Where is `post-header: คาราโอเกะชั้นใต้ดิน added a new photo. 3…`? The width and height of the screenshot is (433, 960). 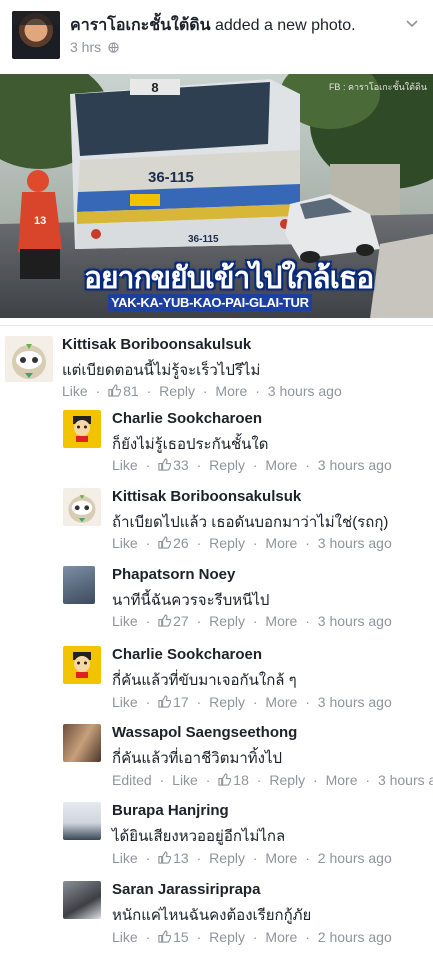
post-header: คาราโอเกะชั้นใต้ดิน added a new photo. 3… is located at coordinates (216, 36).